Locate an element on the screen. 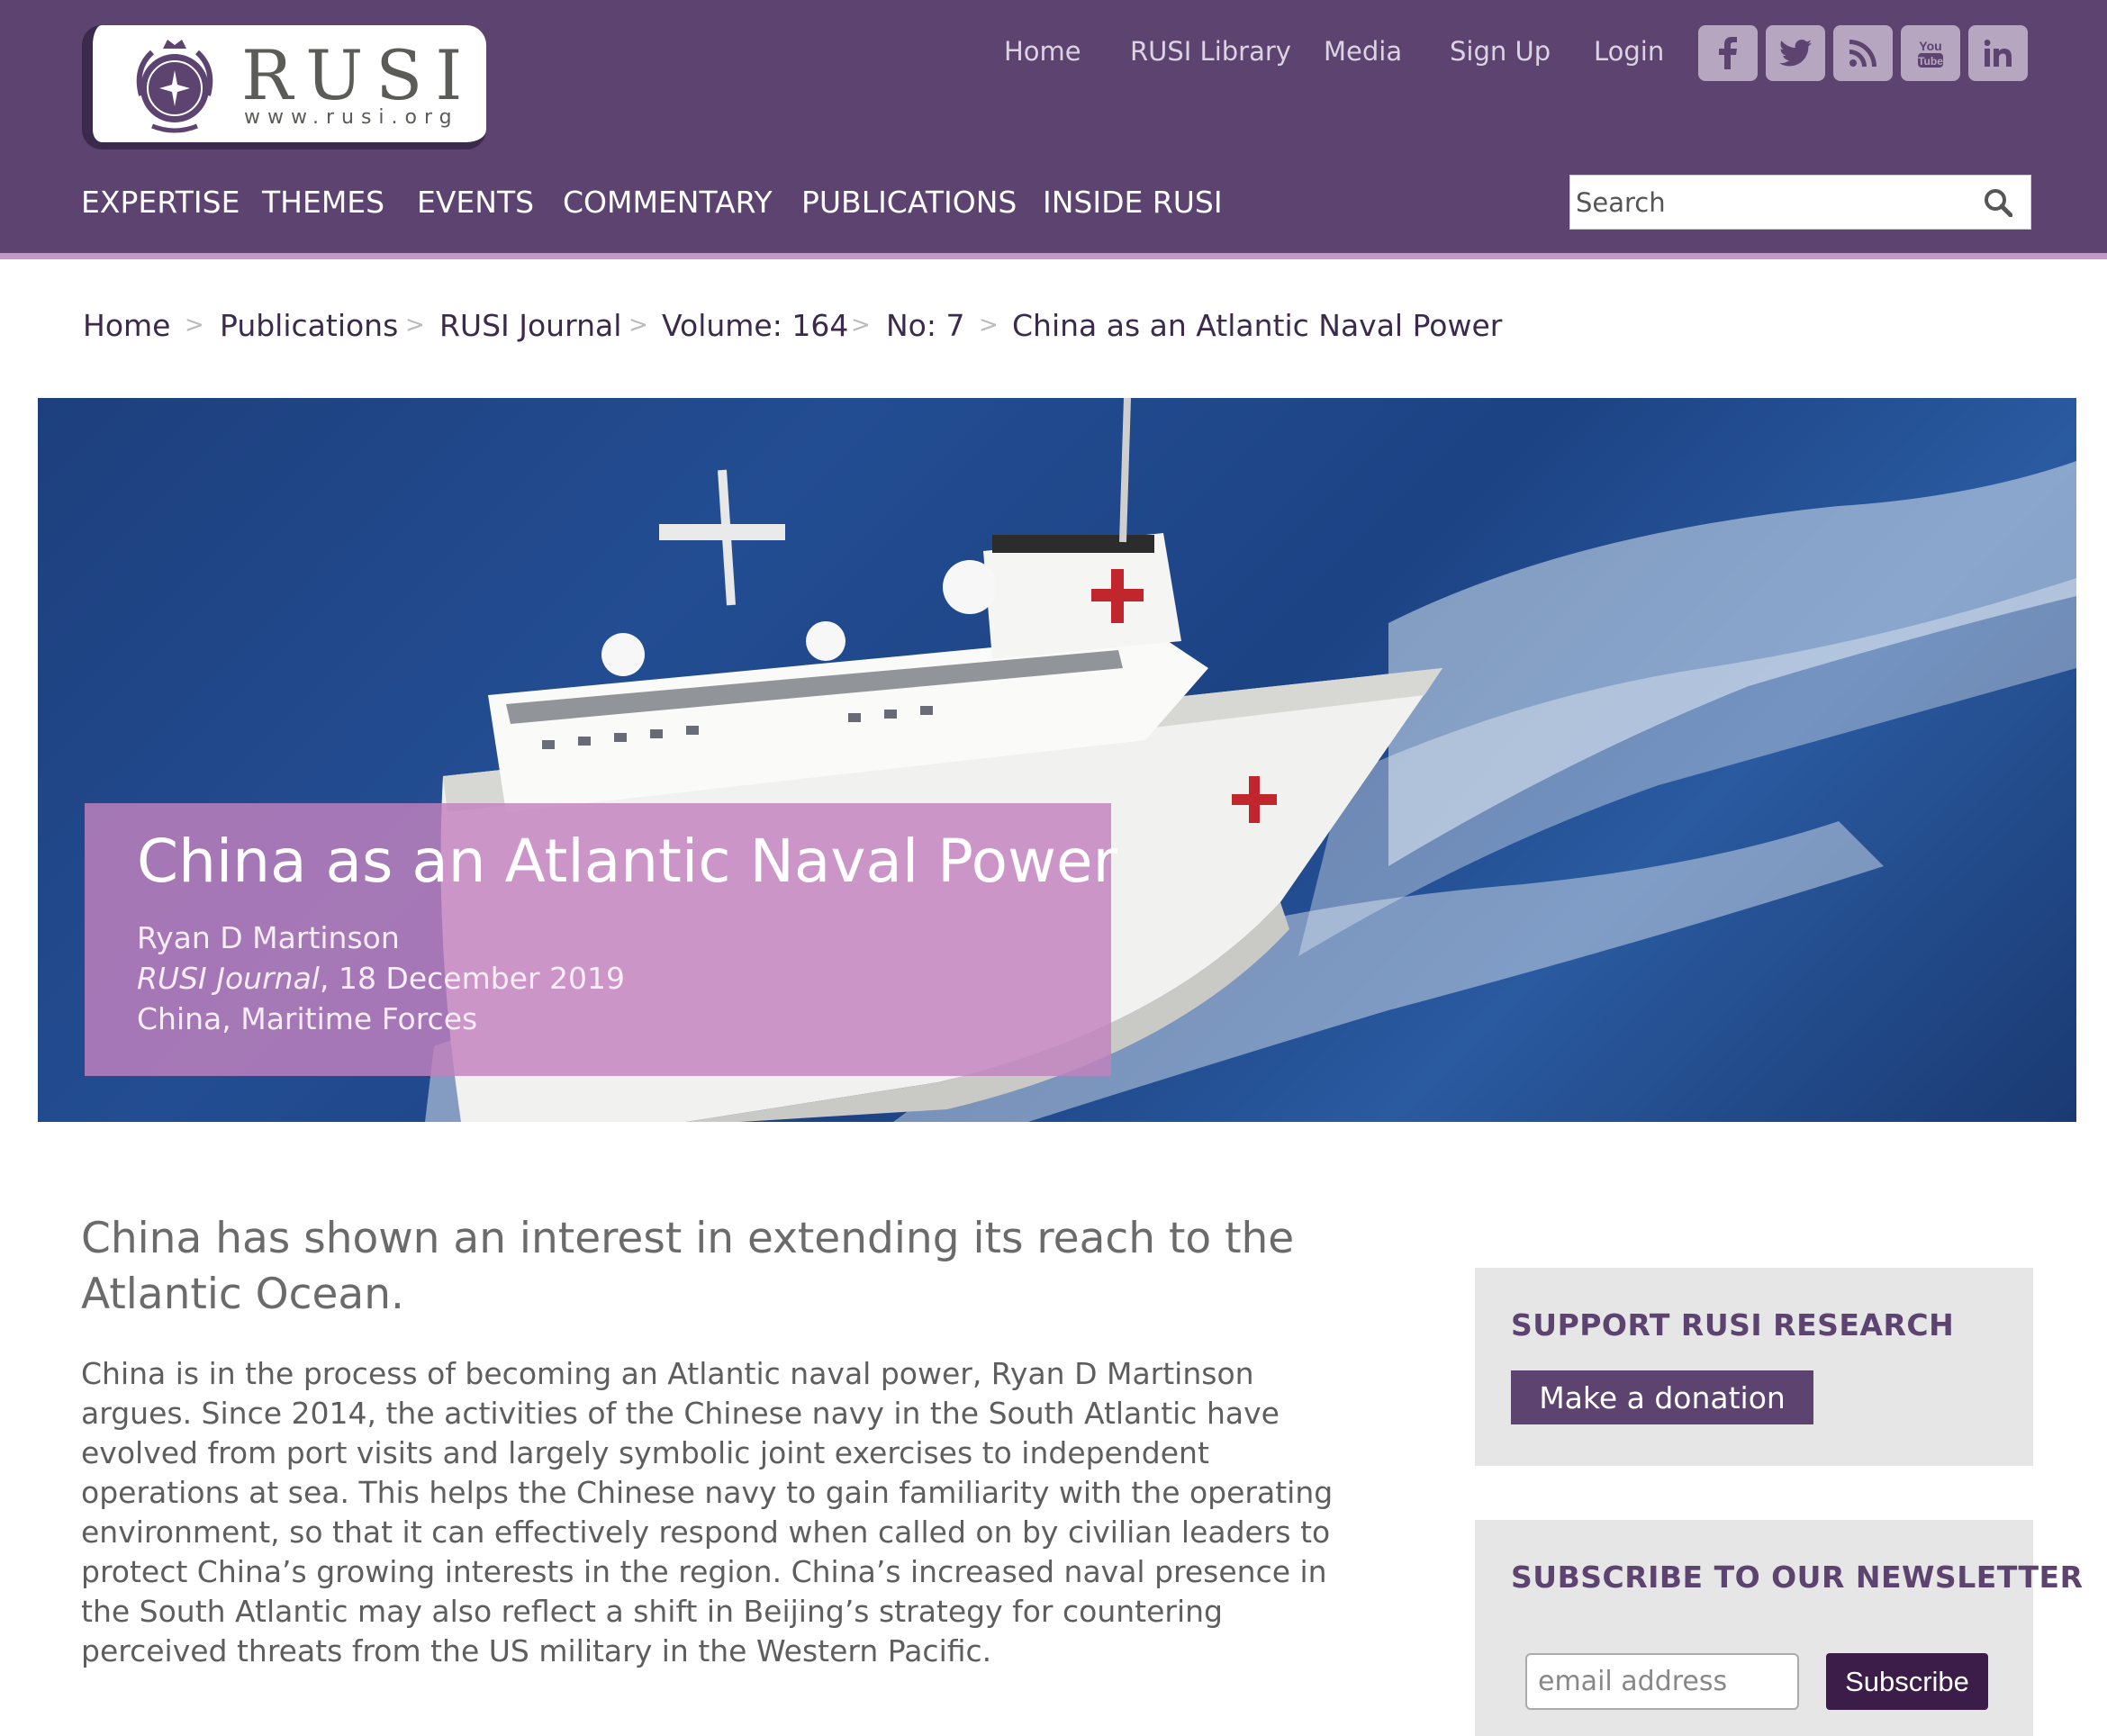 This screenshot has width=2107, height=1736. topnav-home: Home is located at coordinates (1042, 51).